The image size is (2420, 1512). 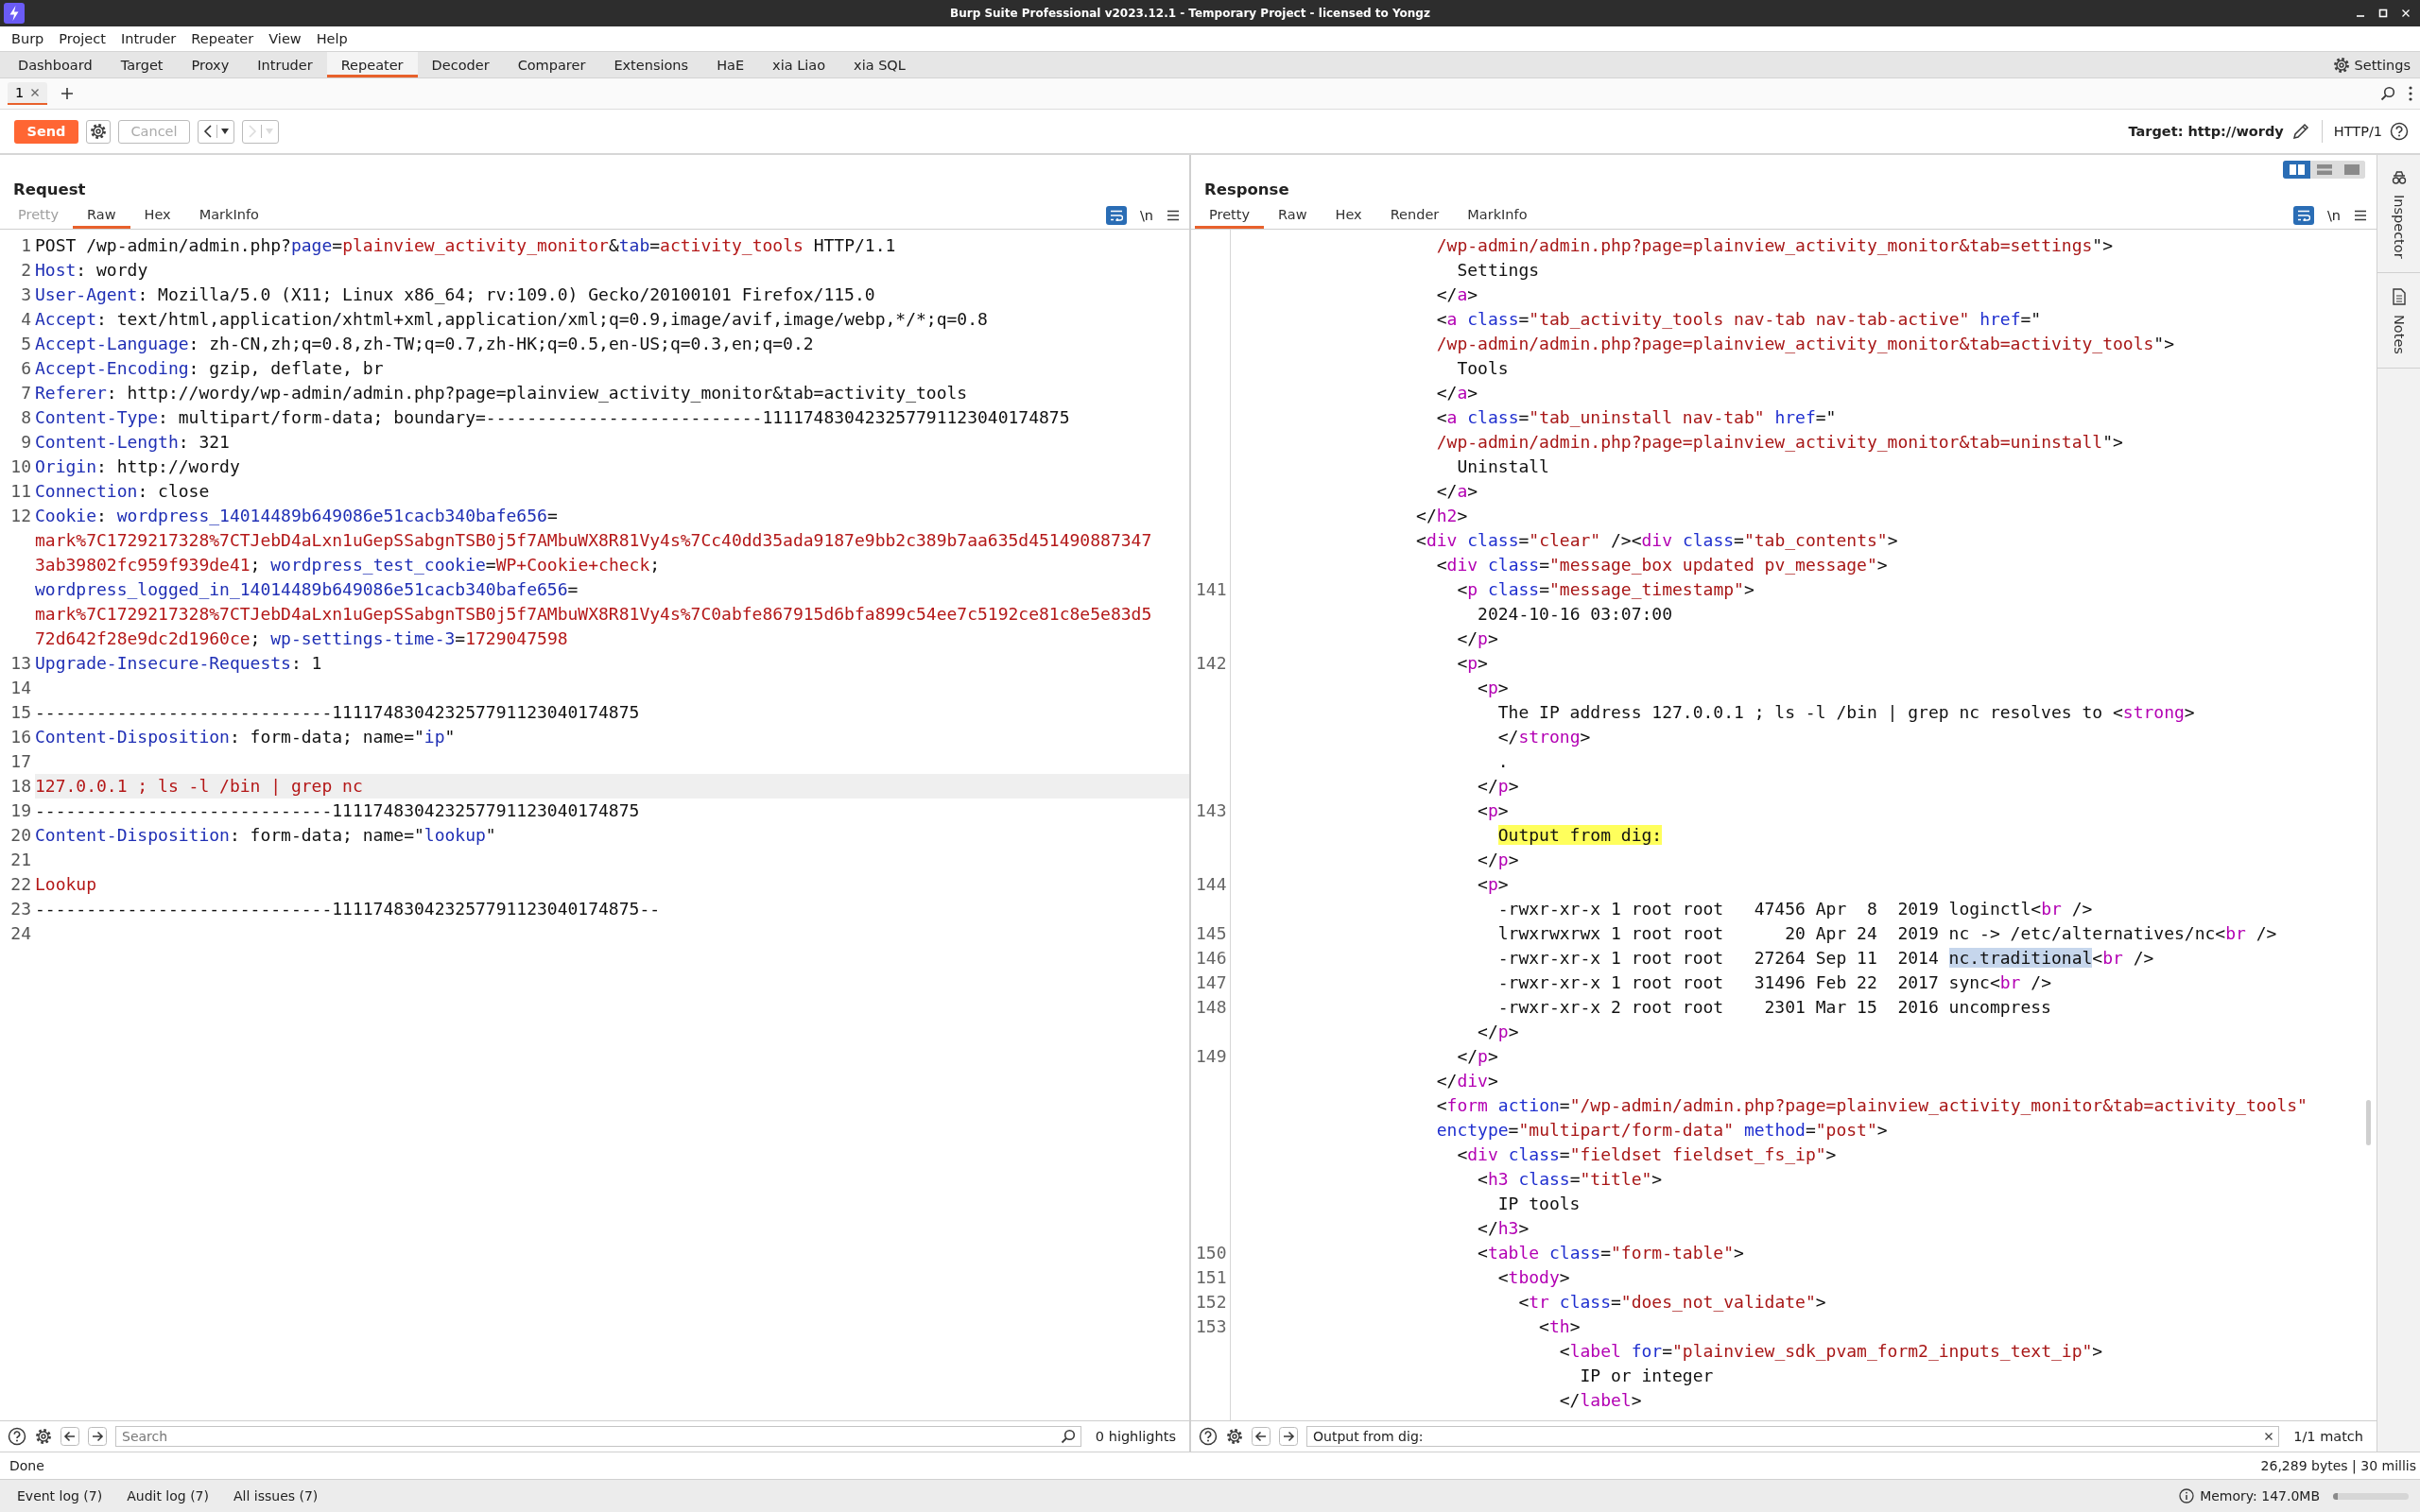 What do you see at coordinates (210, 64) in the screenshot?
I see `main-tab: Proxy` at bounding box center [210, 64].